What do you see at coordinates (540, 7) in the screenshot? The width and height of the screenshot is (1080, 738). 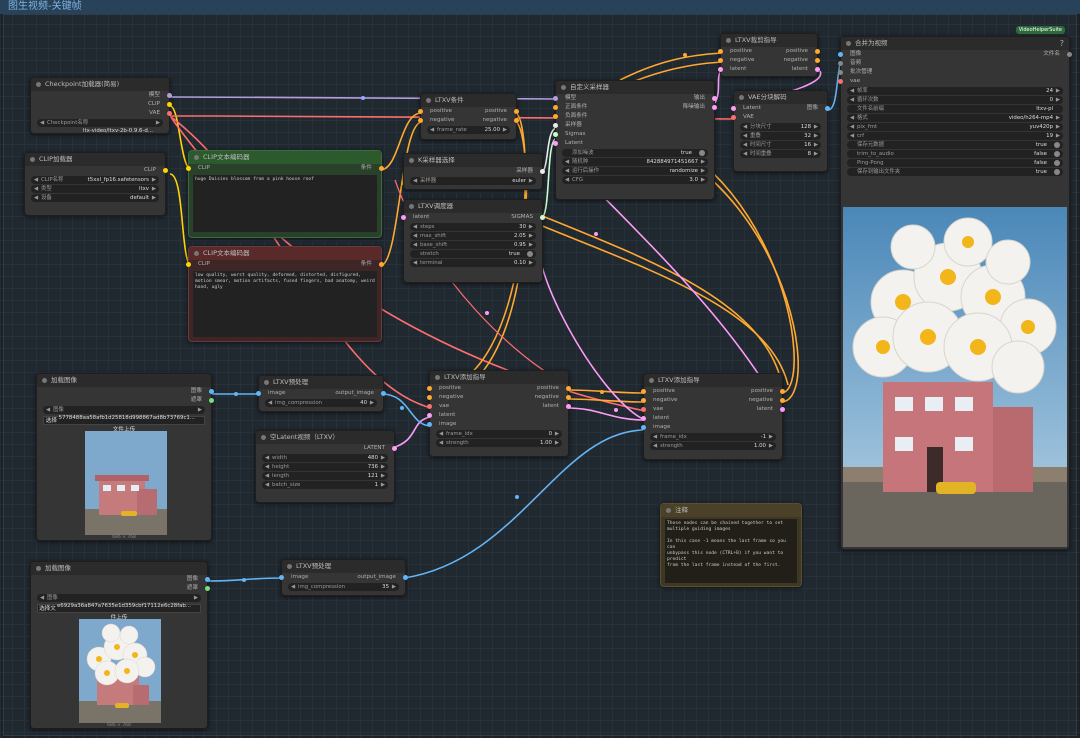 I see `group-title-bar: 图生视频-关键帧 ▶ ⊸` at bounding box center [540, 7].